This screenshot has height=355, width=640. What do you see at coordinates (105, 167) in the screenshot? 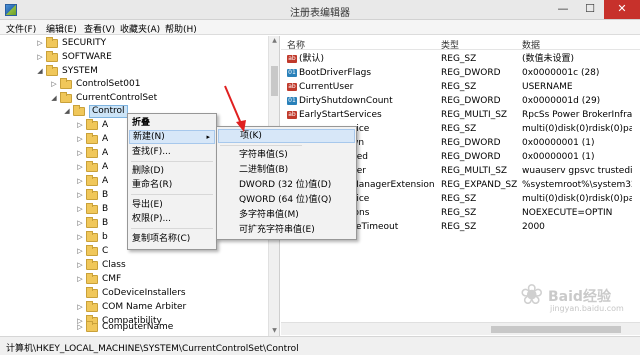
I see `tree-item-label: A` at bounding box center [105, 167].